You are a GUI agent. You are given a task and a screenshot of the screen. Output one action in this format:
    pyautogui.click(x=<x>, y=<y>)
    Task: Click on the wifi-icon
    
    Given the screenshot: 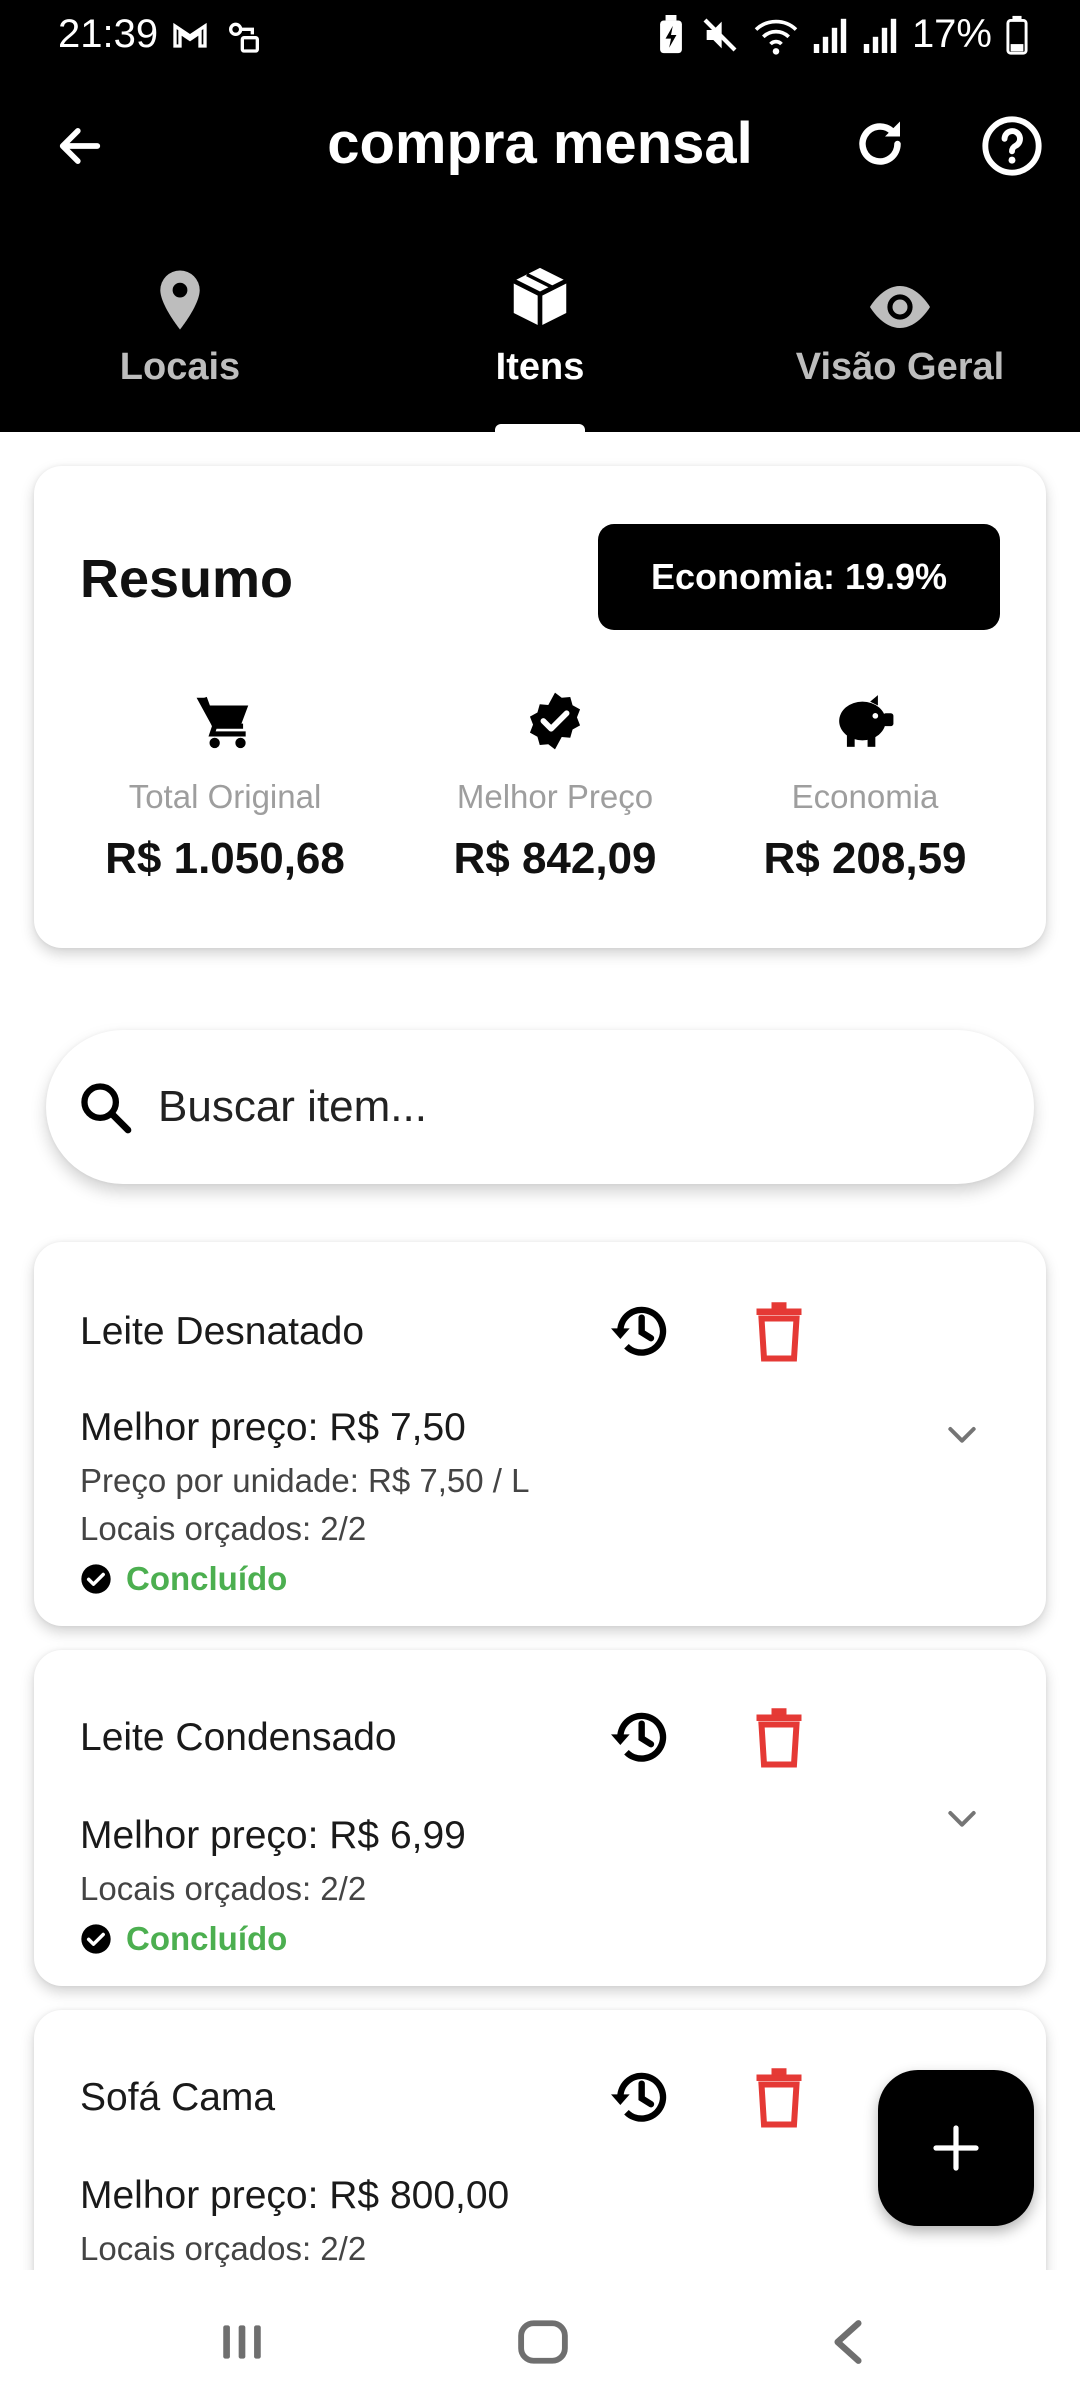 What is the action you would take?
    pyautogui.click(x=776, y=35)
    